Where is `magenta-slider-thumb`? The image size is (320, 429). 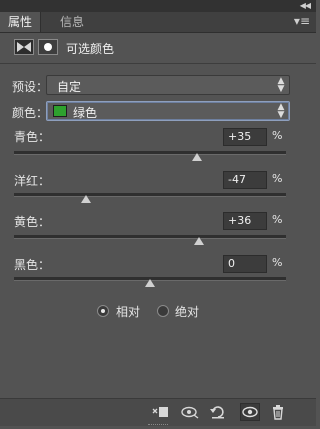 magenta-slider-thumb is located at coordinates (86, 199).